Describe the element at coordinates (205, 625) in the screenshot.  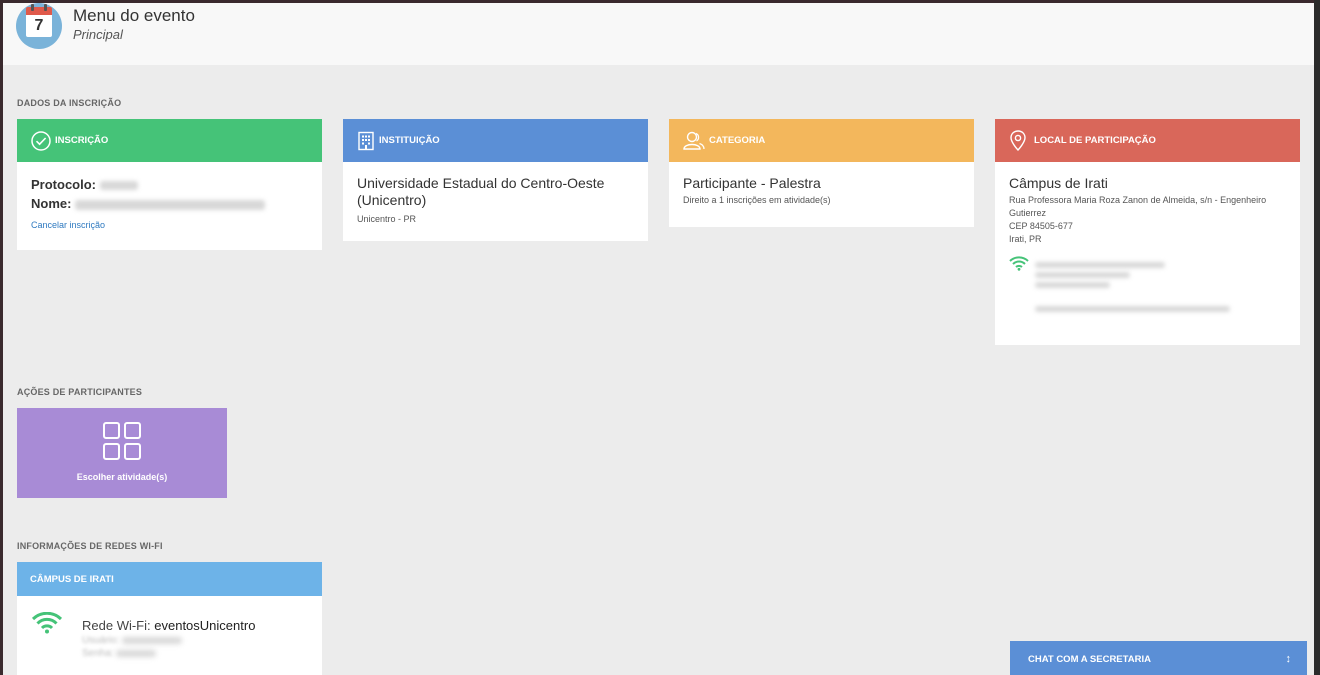
I see `wifi-network-name: eventosUnicentro` at that location.